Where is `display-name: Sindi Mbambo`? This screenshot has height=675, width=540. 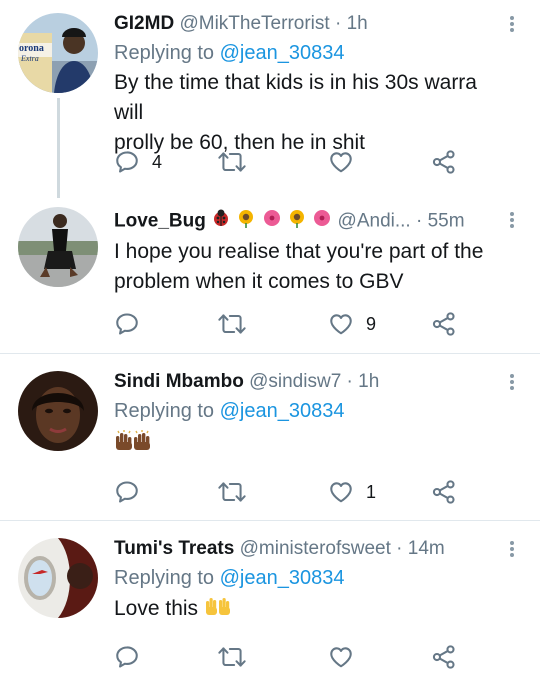
display-name: Sindi Mbambo is located at coordinates (179, 381).